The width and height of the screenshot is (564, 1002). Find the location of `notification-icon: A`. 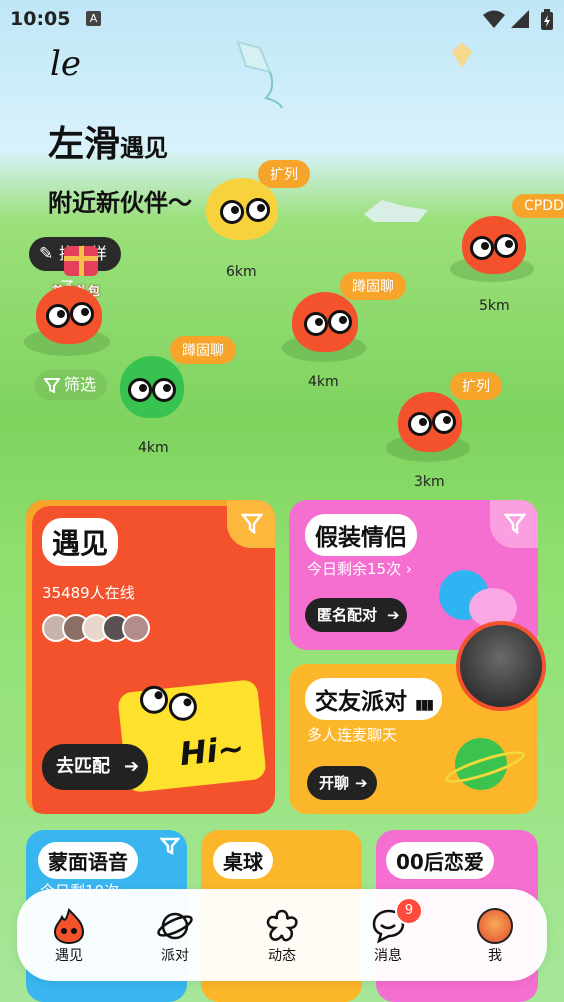

notification-icon: A is located at coordinates (93, 18).